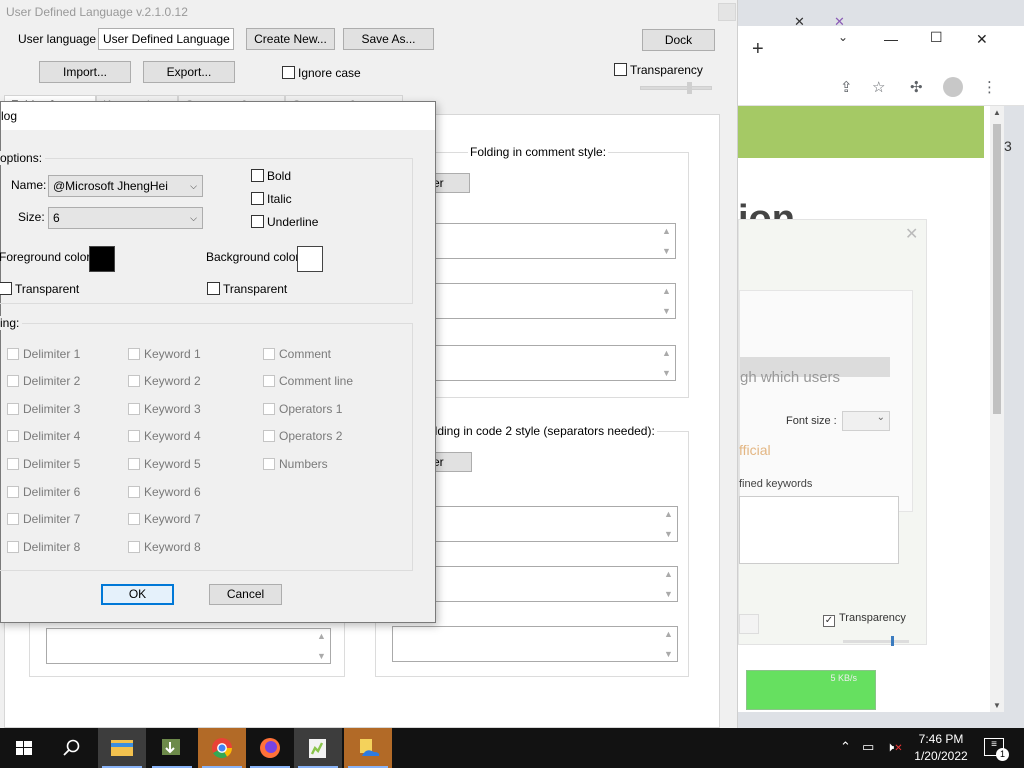  What do you see at coordinates (982, 39) in the screenshot?
I see `close-window-icon: ✕` at bounding box center [982, 39].